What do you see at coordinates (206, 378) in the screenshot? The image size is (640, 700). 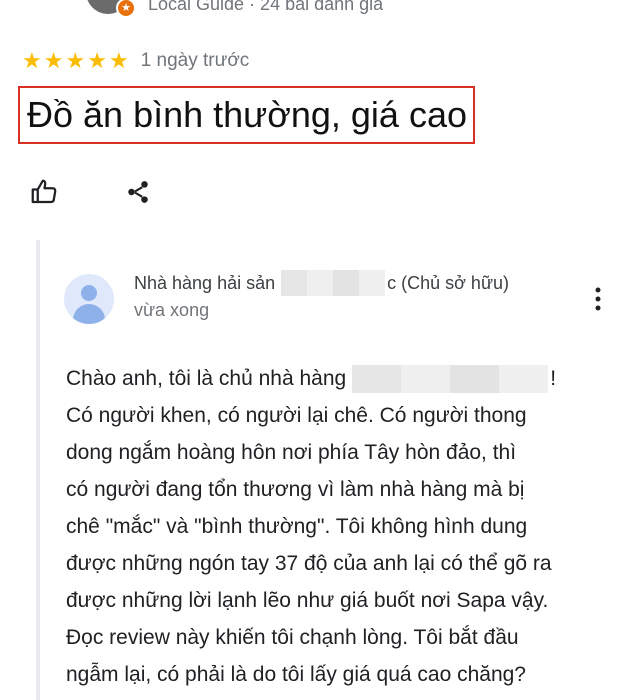 I see `reply-line-text: Chào anh, tôi là chủ nhà hàng` at bounding box center [206, 378].